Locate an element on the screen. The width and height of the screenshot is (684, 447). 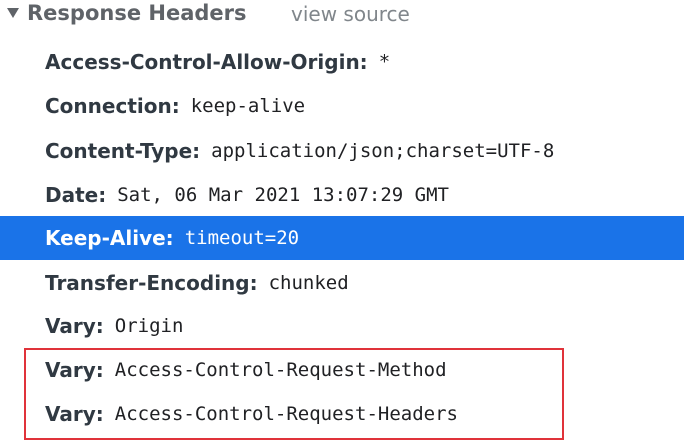
header-row-vary-request-headers: Vary: Access-Control-Request-Headers is located at coordinates (342, 414).